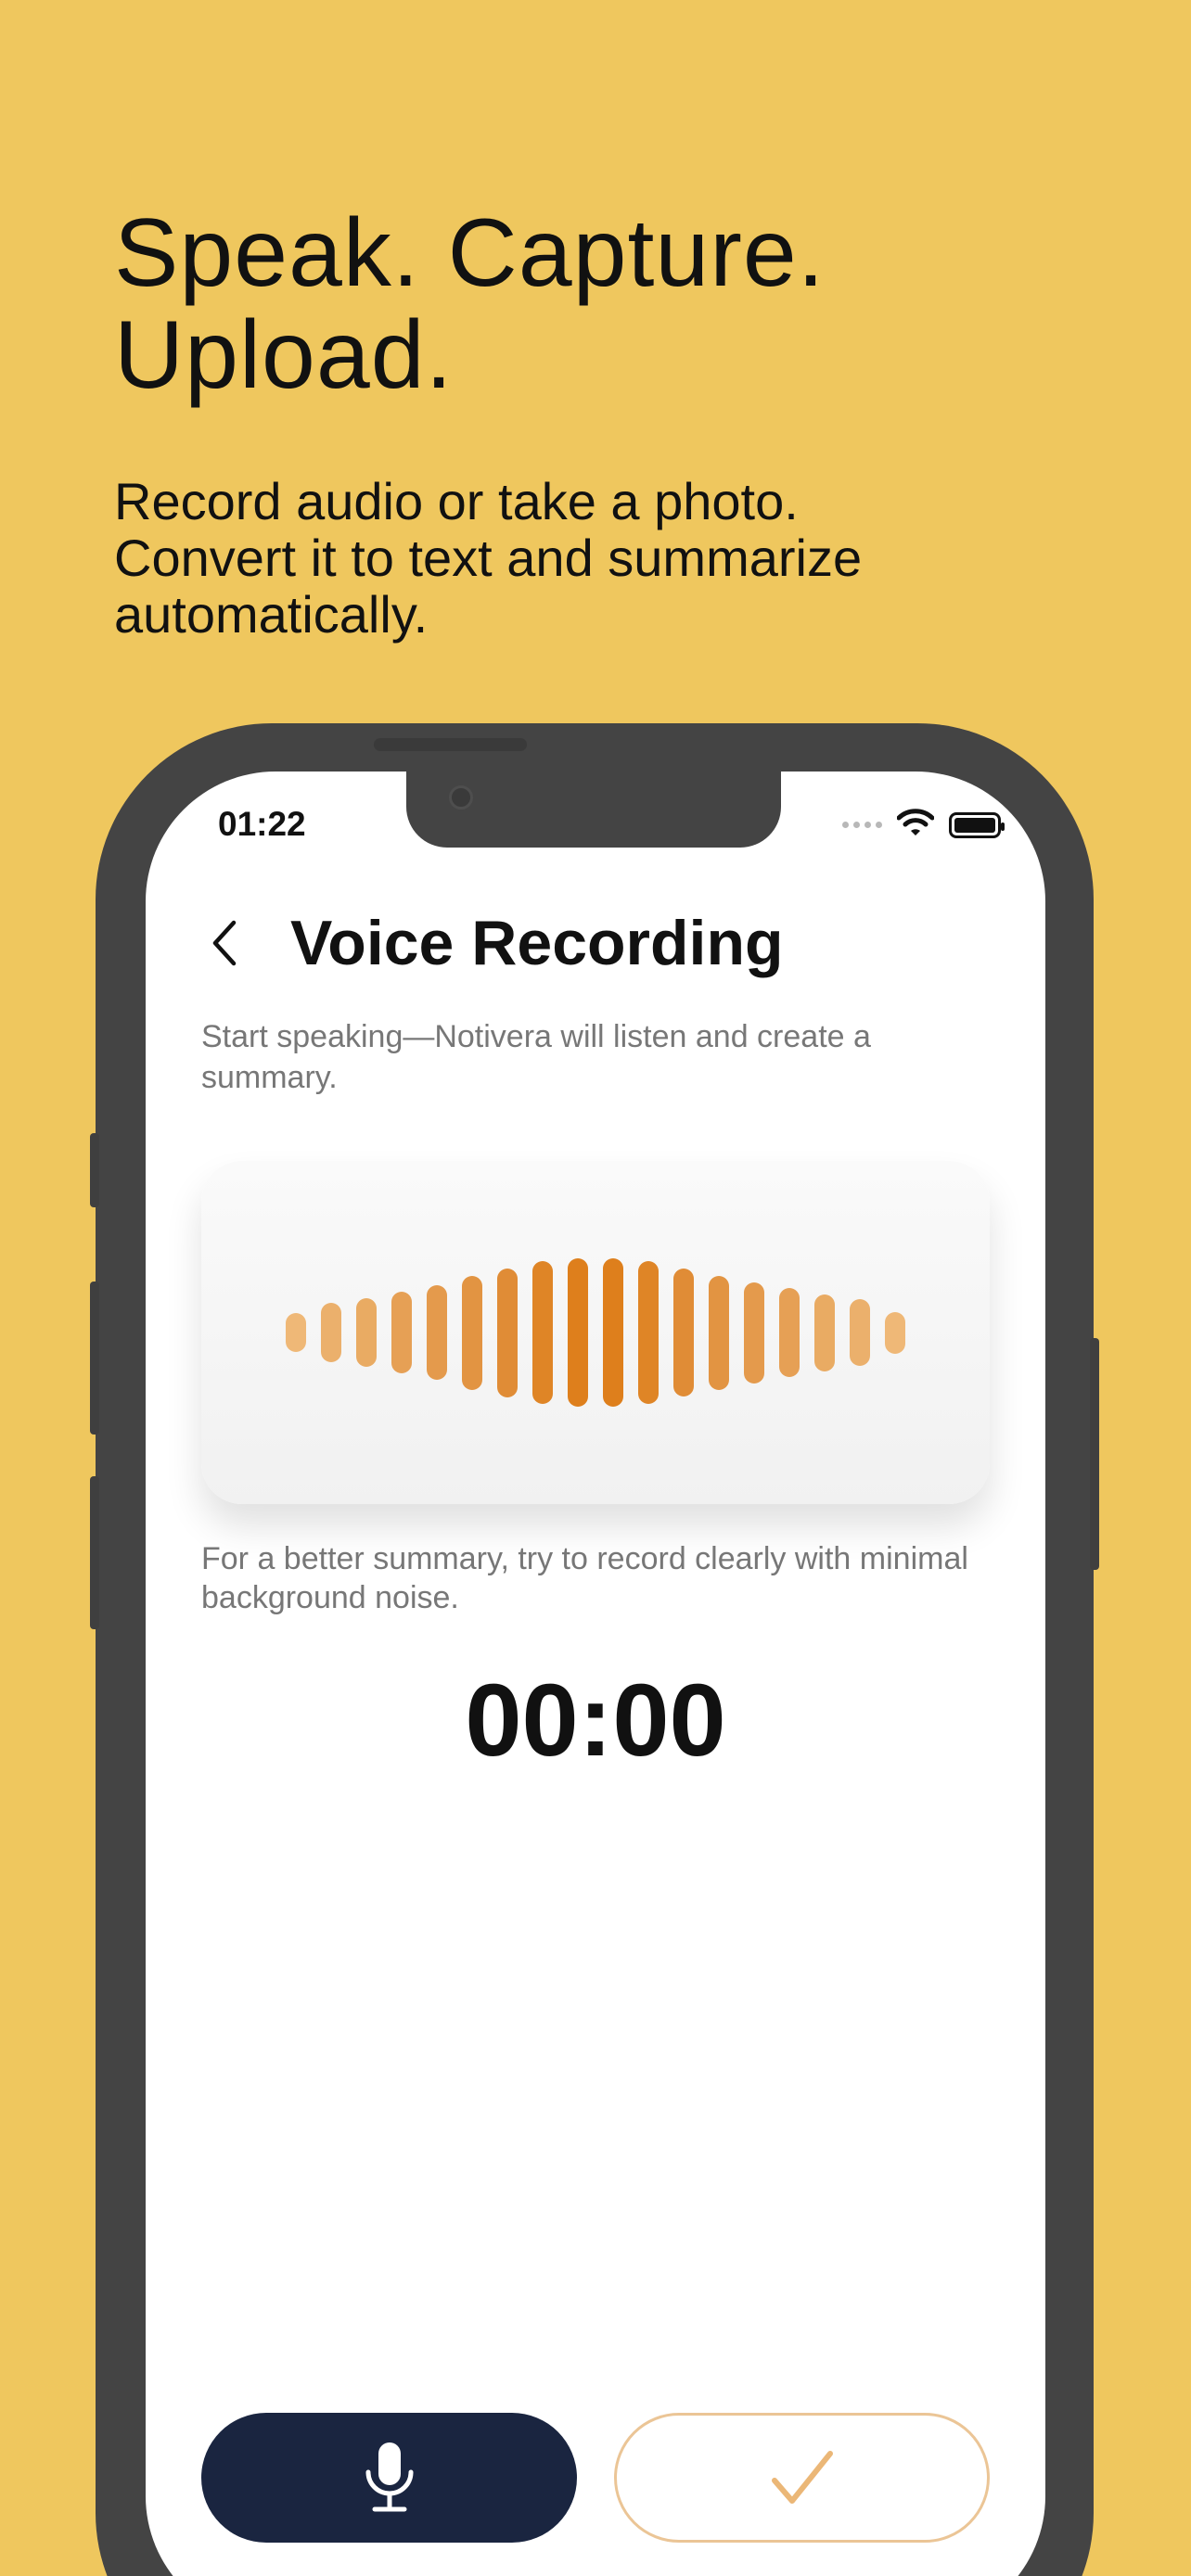 The image size is (1191, 2576). I want to click on front-camera, so click(461, 797).